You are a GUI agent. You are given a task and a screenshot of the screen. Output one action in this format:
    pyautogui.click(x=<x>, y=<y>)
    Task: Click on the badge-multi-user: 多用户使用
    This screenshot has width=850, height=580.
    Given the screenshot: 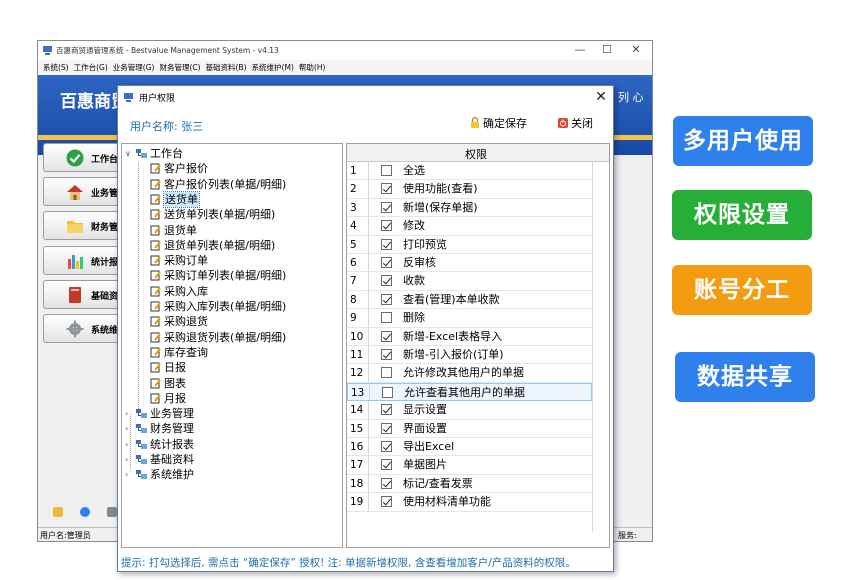 What is the action you would take?
    pyautogui.click(x=743, y=141)
    